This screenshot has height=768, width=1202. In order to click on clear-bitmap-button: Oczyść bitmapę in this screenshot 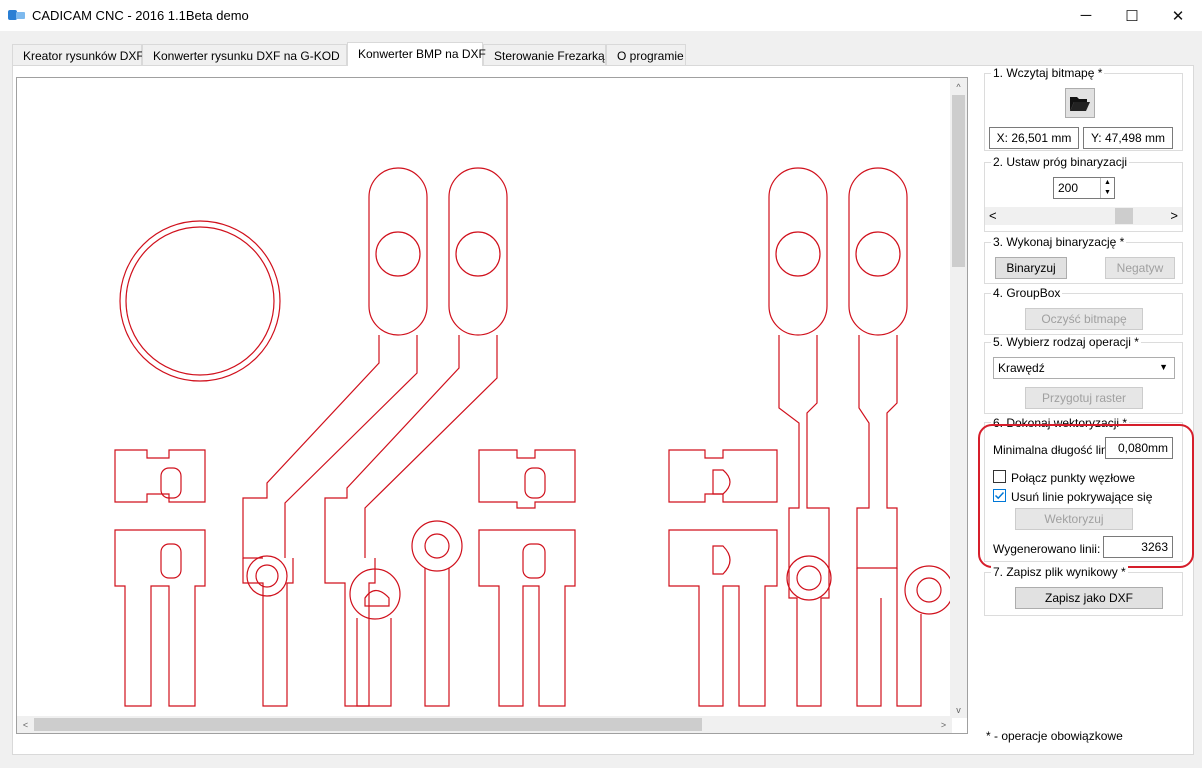, I will do `click(1084, 319)`.